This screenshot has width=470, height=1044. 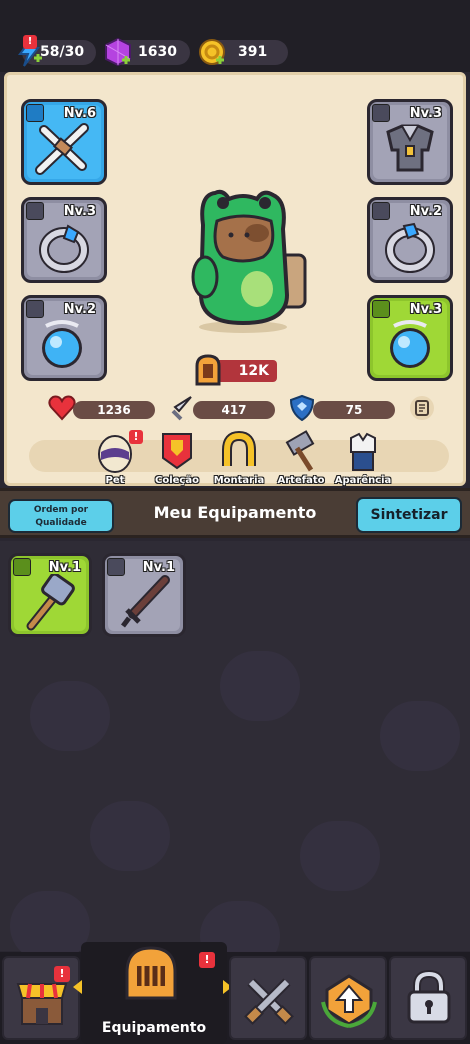 What do you see at coordinates (363, 480) in the screenshot?
I see `appearance-label: Aparência` at bounding box center [363, 480].